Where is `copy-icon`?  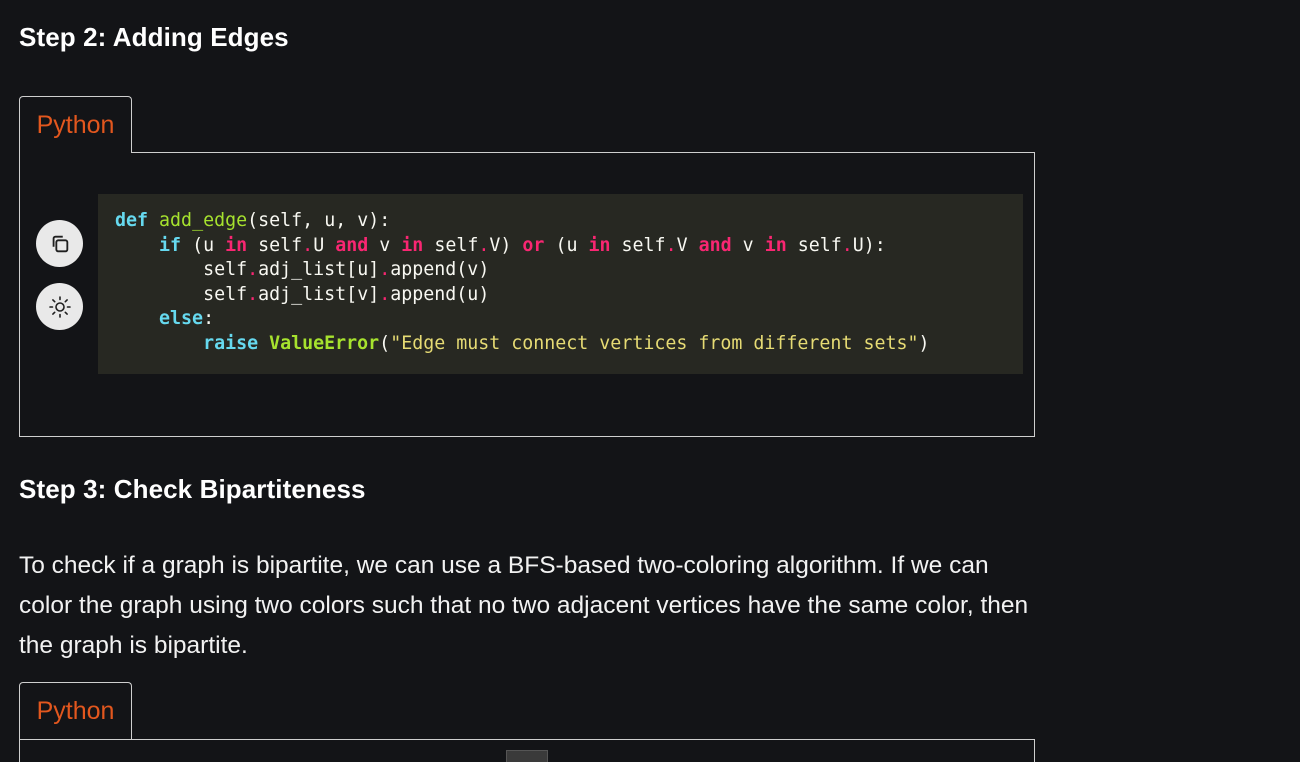
copy-icon is located at coordinates (60, 243).